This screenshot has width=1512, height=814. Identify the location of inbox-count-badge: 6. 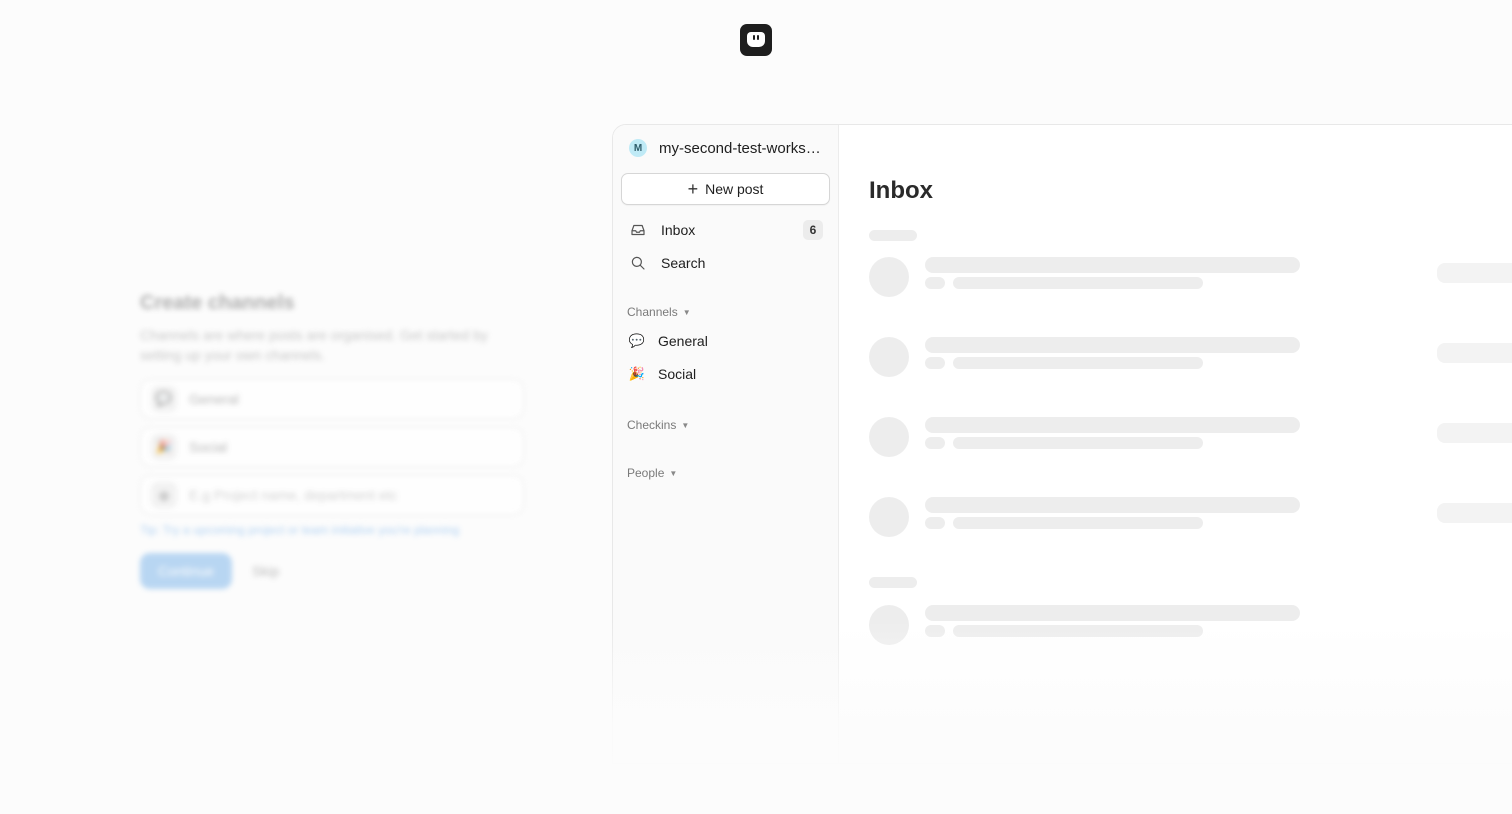
(813, 230).